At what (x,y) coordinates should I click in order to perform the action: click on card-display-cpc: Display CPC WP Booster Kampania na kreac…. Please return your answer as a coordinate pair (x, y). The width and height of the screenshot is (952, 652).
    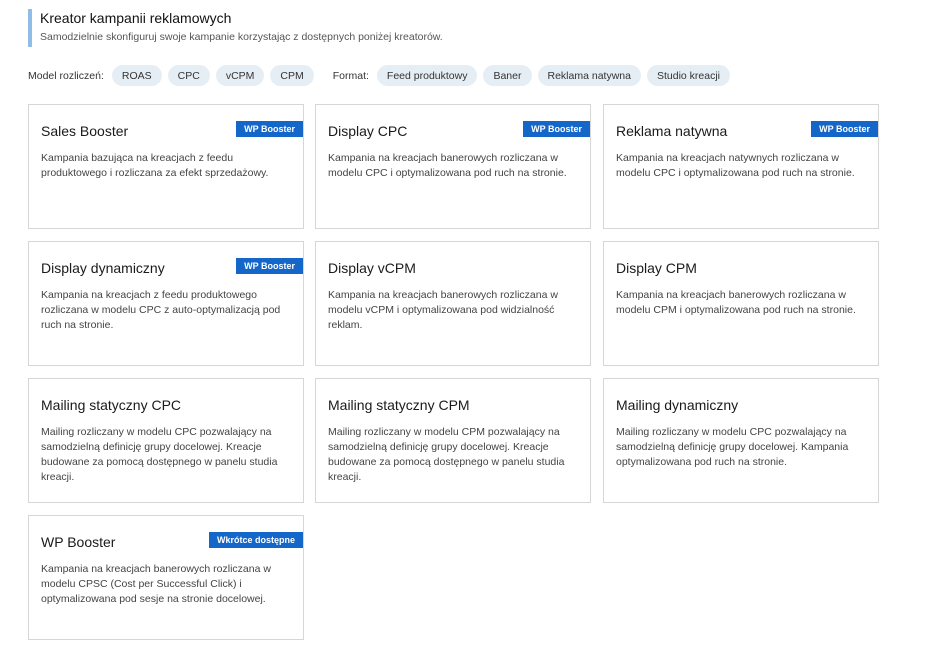
    Looking at the image, I should click on (453, 166).